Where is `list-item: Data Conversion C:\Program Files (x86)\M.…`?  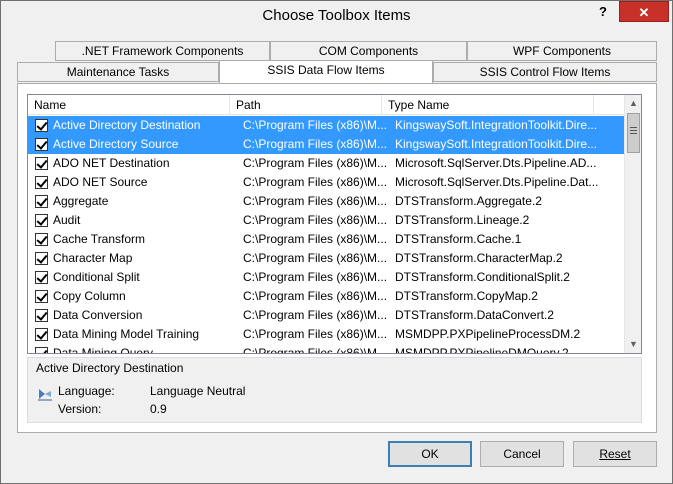
list-item: Data Conversion C:\Program Files (x86)\M.… is located at coordinates (329, 315).